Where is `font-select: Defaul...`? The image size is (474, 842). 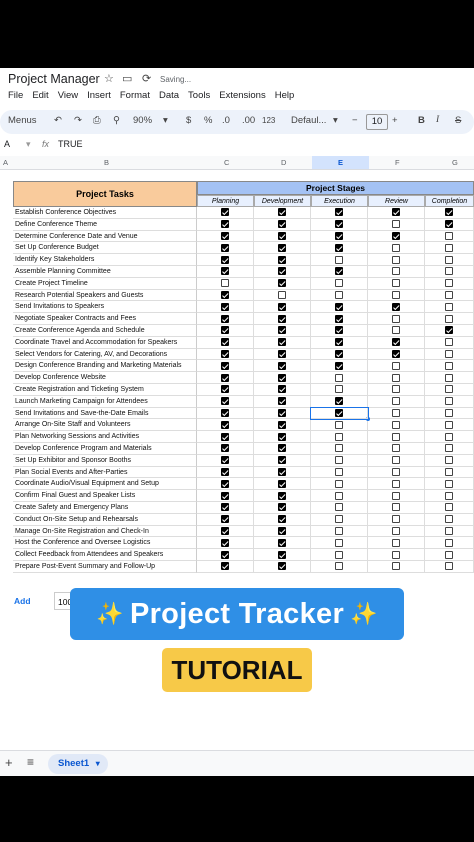 font-select: Defaul... is located at coordinates (308, 120).